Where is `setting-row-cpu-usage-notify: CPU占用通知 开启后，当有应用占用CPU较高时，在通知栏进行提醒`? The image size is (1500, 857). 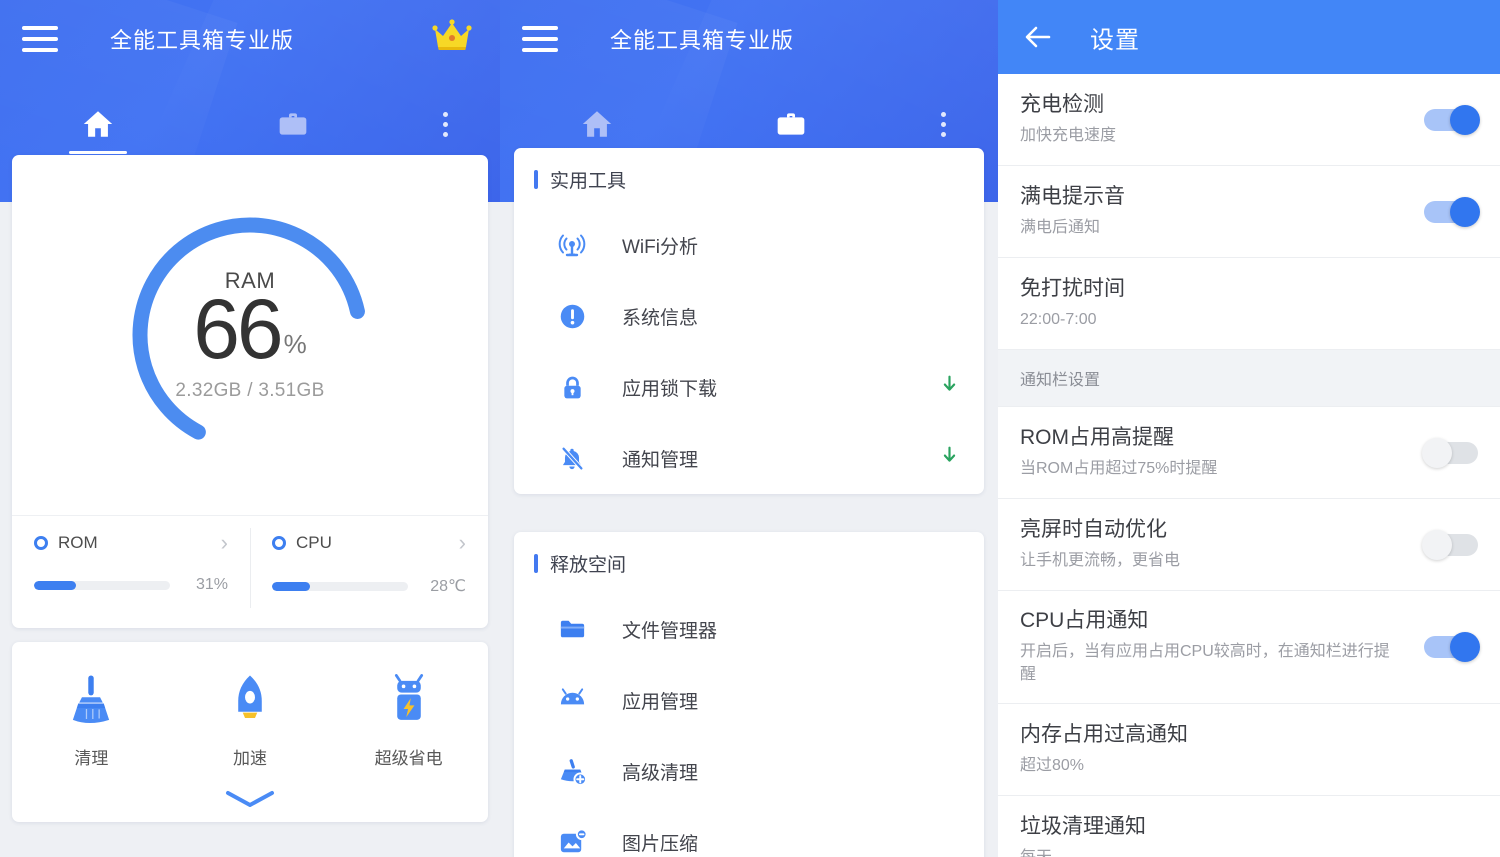 setting-row-cpu-usage-notify: CPU占用通知 开启后，当有应用占用CPU较高时，在通知栏进行提醒 is located at coordinates (1249, 647).